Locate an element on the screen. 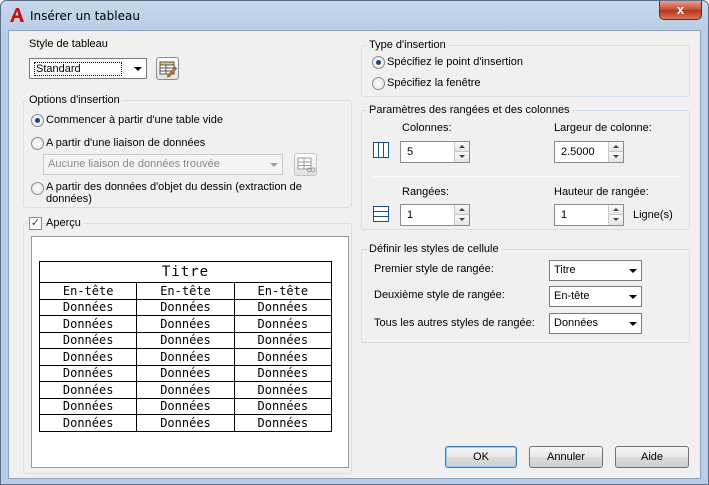 The width and height of the screenshot is (709, 485). radio-empty-table-label: Commencer à partir d'une table vide is located at coordinates (134, 120).